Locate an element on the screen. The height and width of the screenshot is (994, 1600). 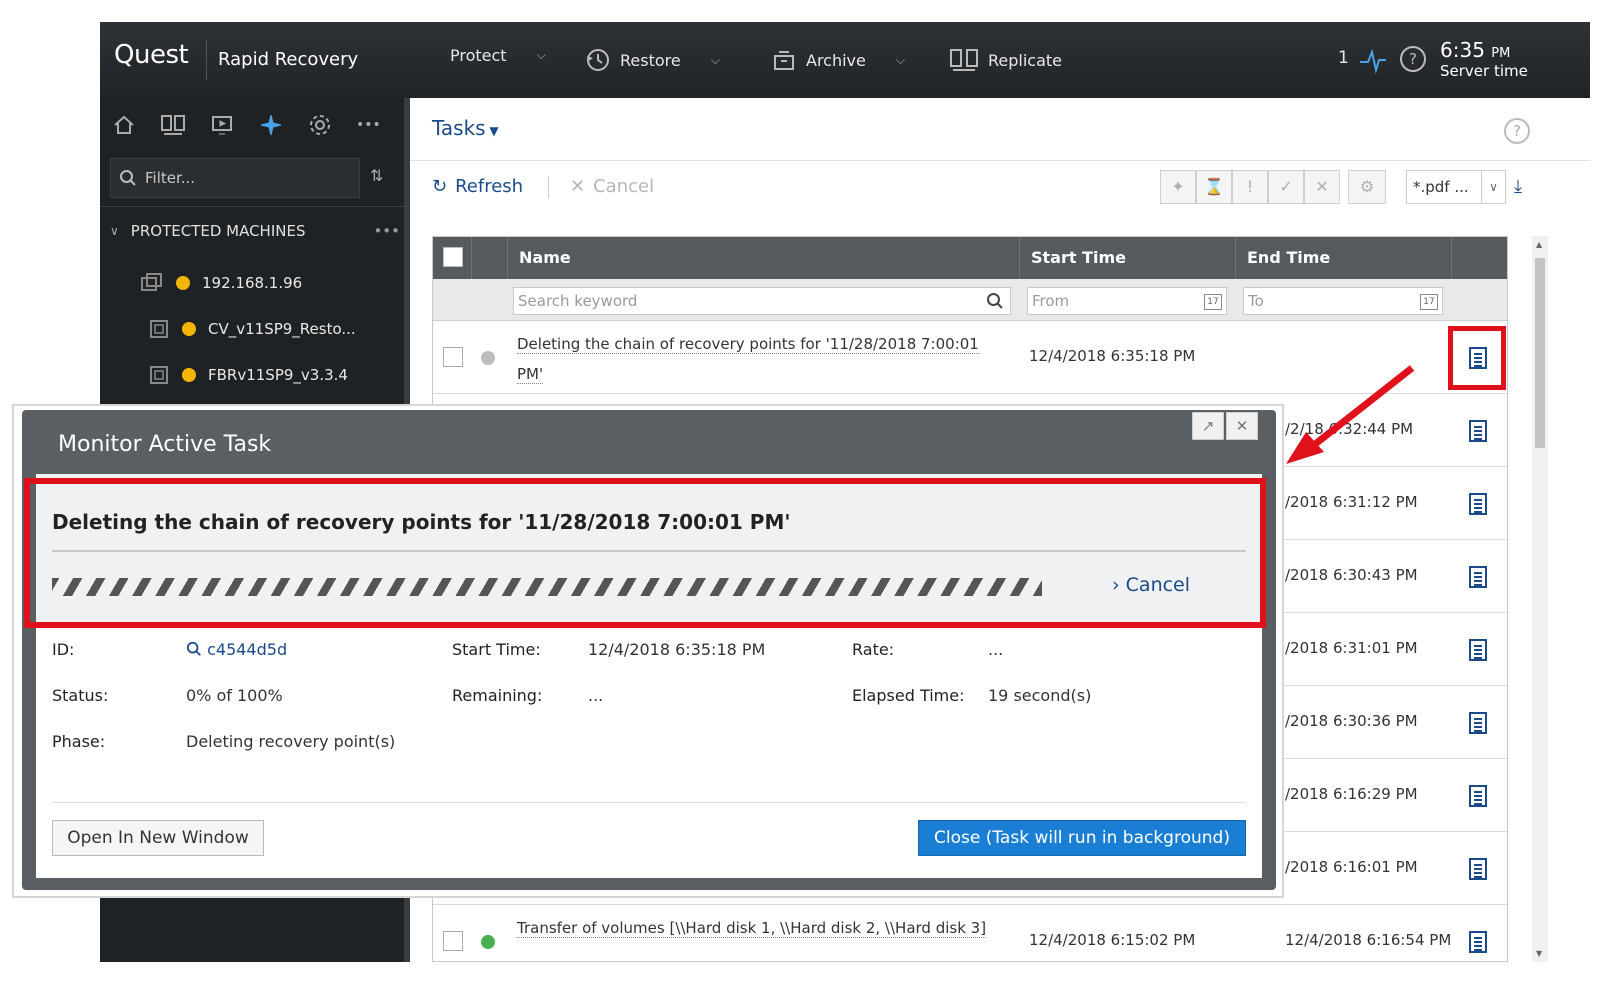
success-status-icon is located at coordinates (488, 942).